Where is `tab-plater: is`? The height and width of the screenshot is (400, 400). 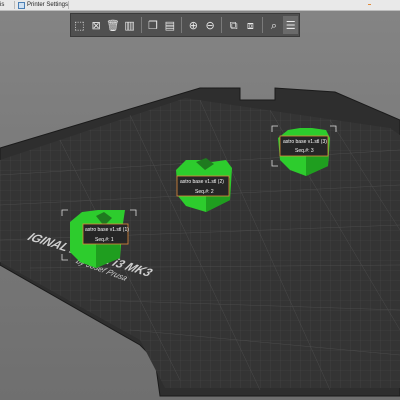
tab-plater: is is located at coordinates (2, 5).